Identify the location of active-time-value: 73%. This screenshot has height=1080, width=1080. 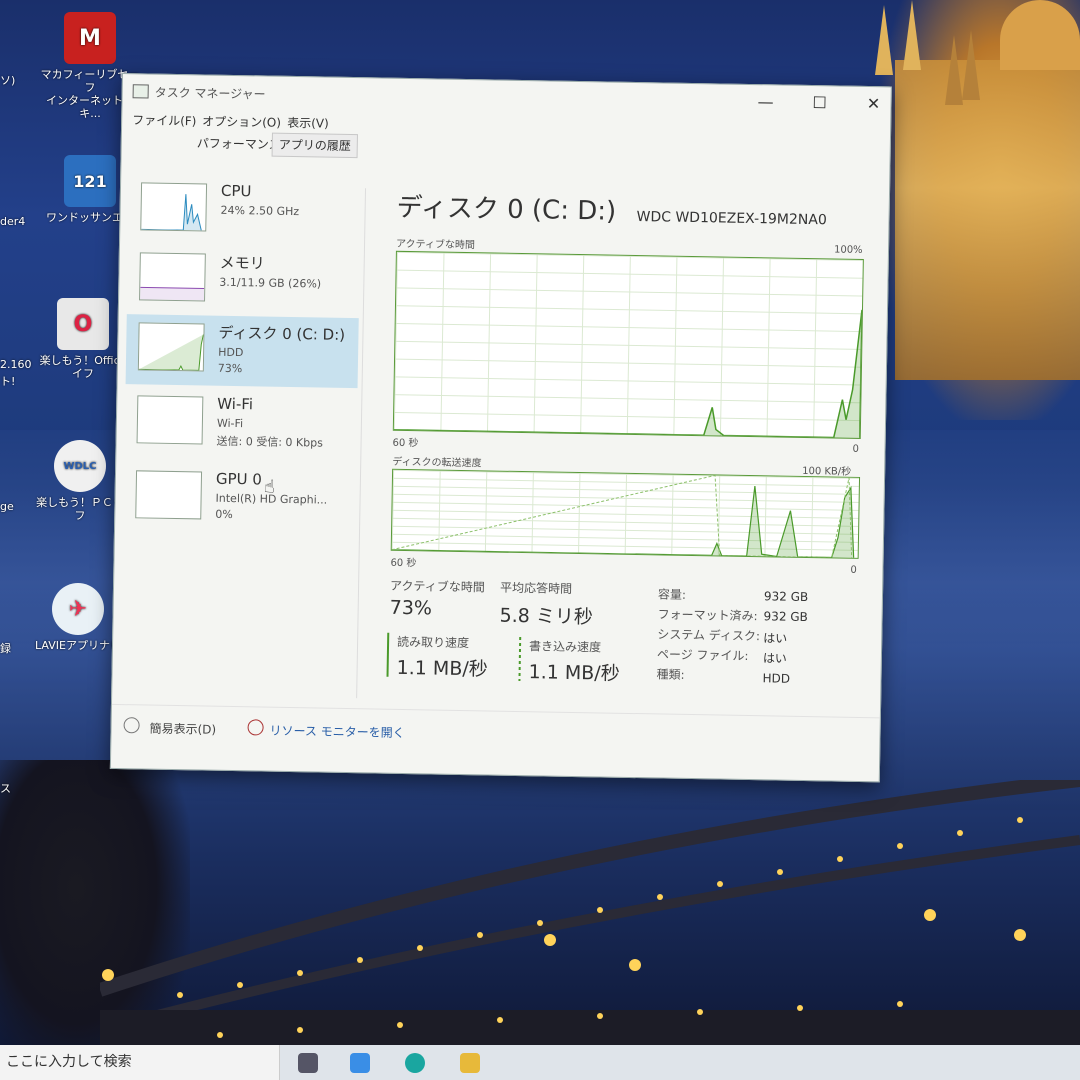
(411, 608).